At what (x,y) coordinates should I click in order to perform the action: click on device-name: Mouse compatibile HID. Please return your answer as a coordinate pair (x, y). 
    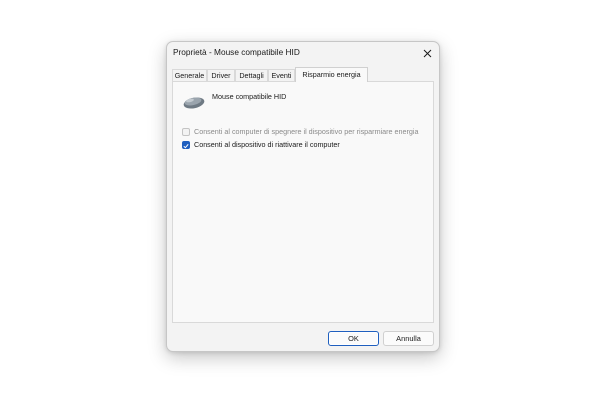
    Looking at the image, I should click on (249, 96).